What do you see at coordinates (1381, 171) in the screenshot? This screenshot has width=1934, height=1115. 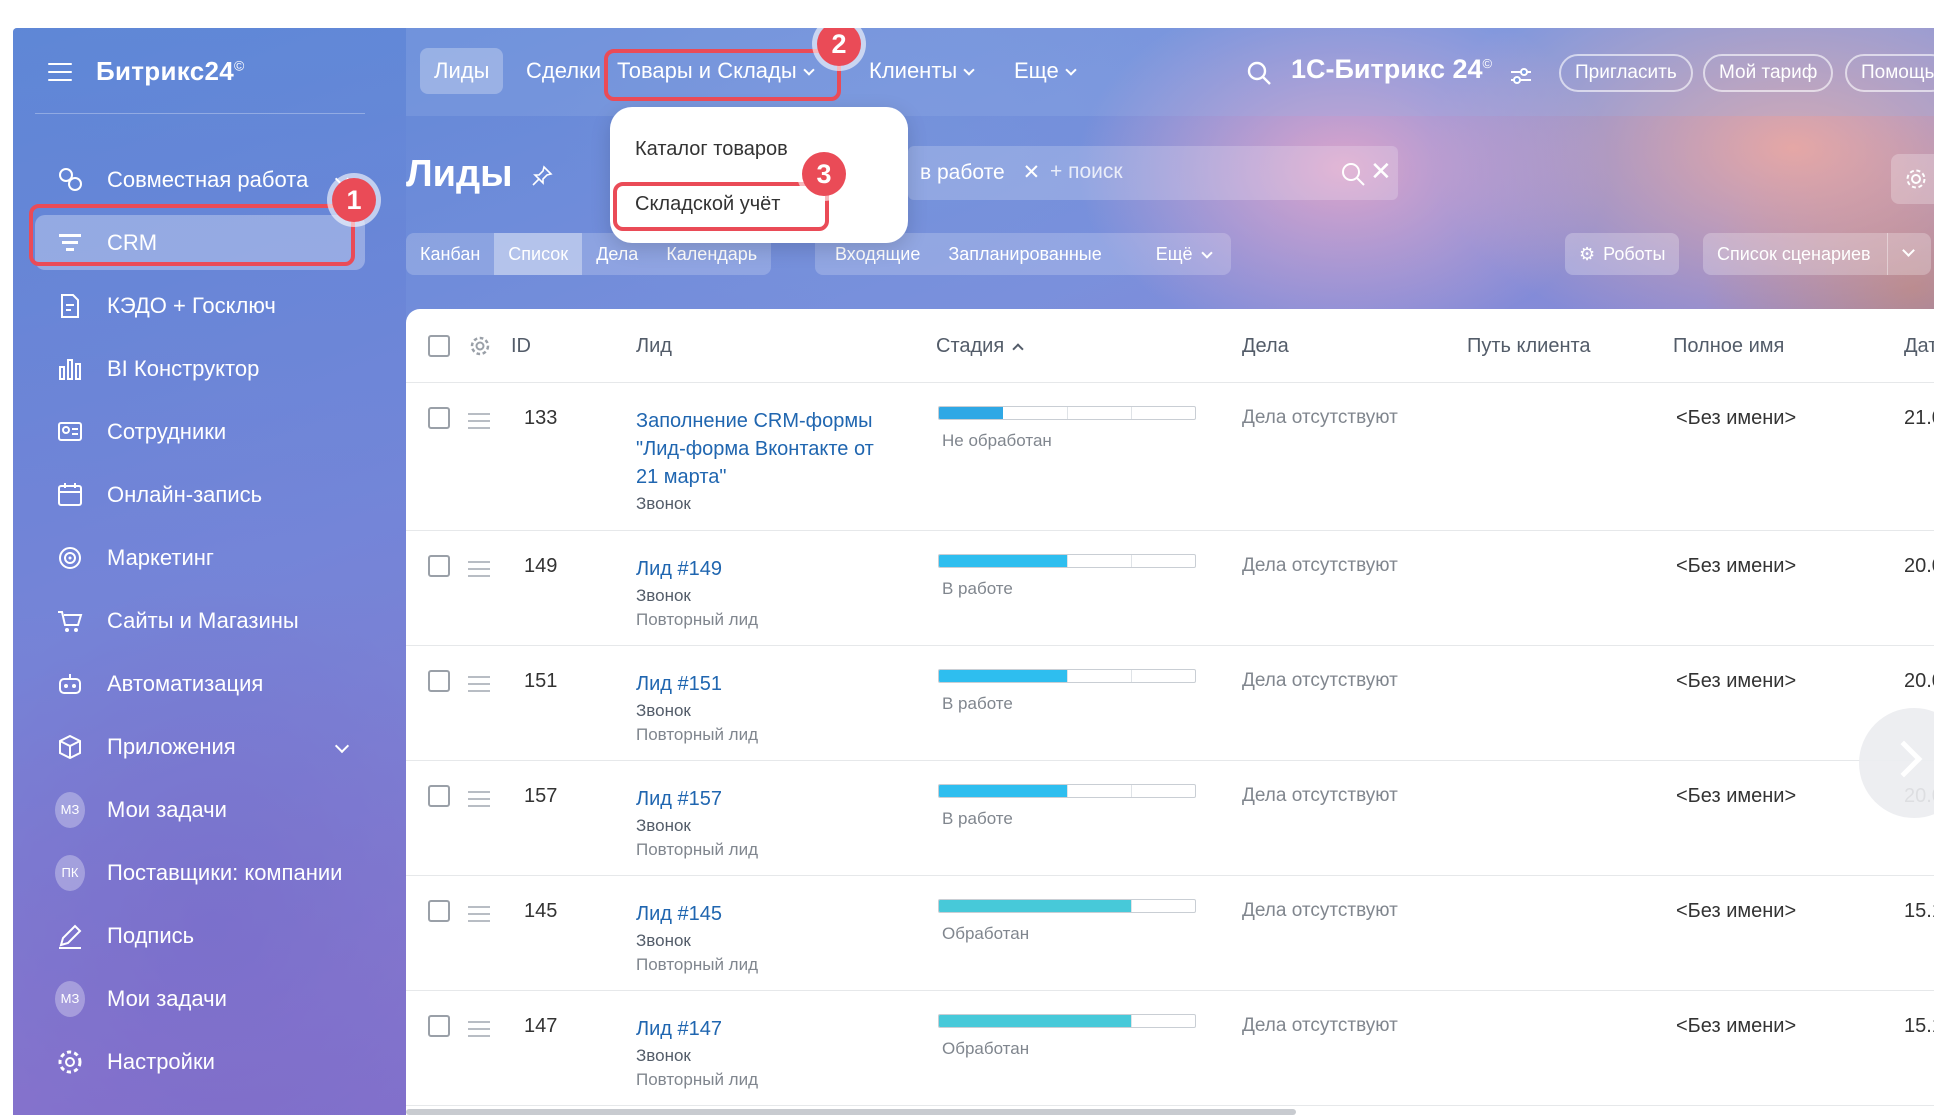 I see `clear-icon: ✕` at bounding box center [1381, 171].